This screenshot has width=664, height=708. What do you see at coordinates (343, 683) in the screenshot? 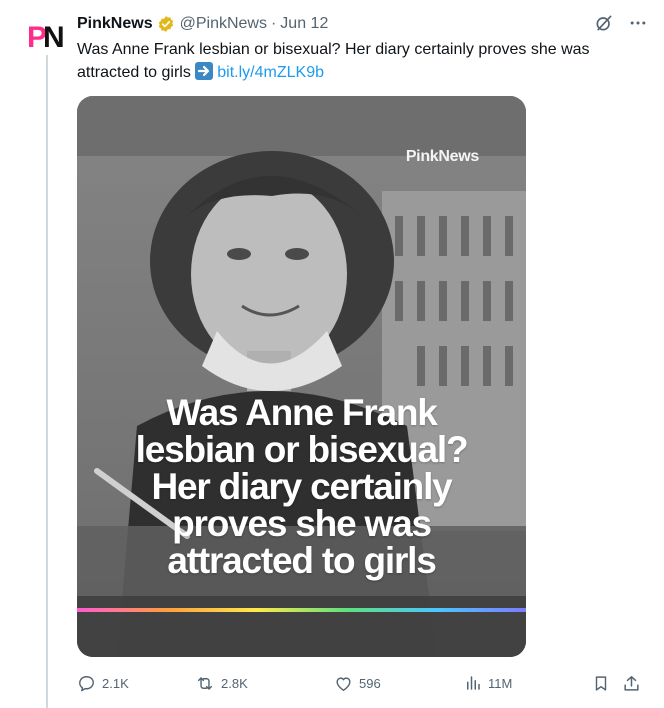
I see `heart-icon` at bounding box center [343, 683].